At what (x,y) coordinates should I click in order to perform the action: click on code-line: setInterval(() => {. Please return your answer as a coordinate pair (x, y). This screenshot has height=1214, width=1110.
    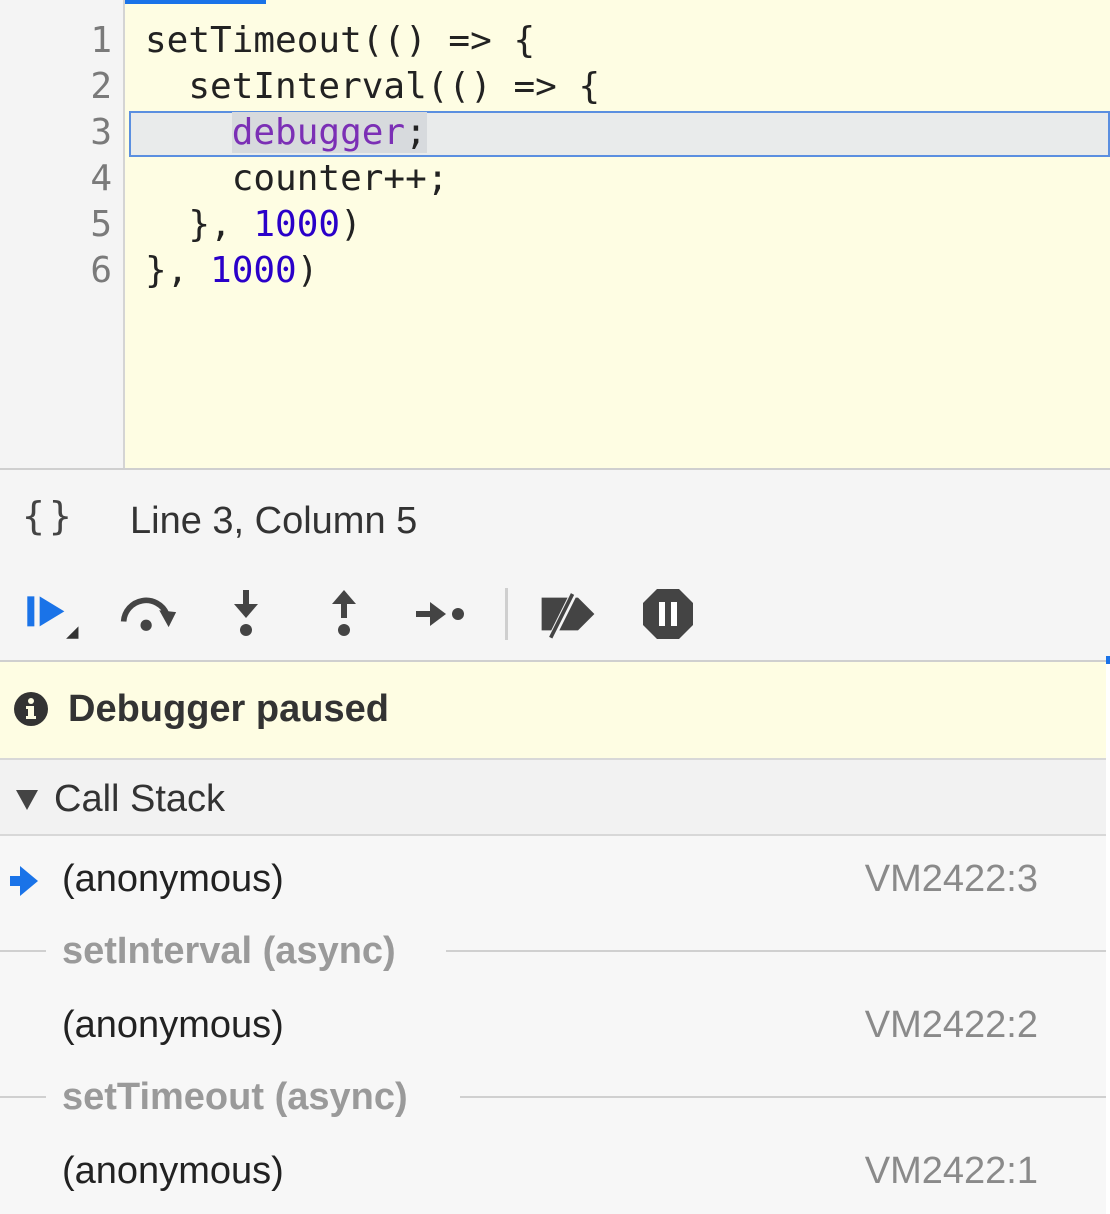
    Looking at the image, I should click on (617, 87).